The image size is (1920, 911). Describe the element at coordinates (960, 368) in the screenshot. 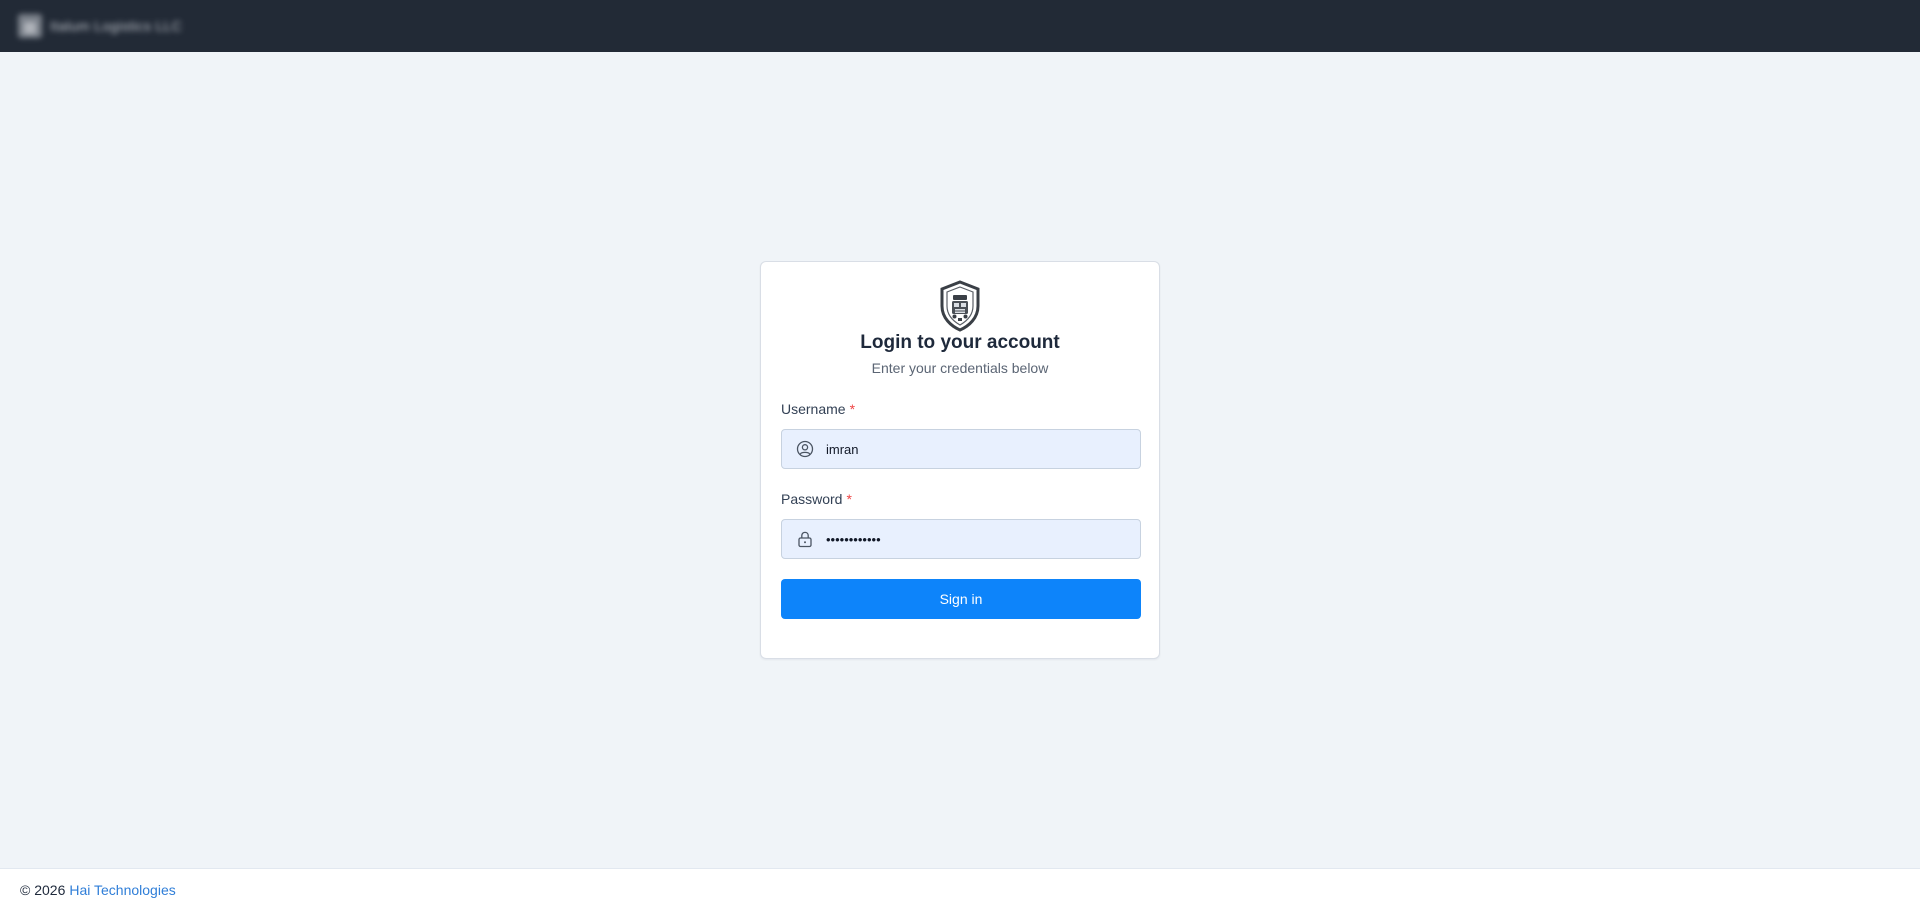

I see `login-subtitle: Enter your credentials below` at that location.